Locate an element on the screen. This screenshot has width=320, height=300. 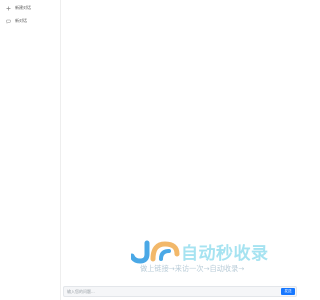
sidebar-item-new-conversation: 新对话 is located at coordinates (16, 21).